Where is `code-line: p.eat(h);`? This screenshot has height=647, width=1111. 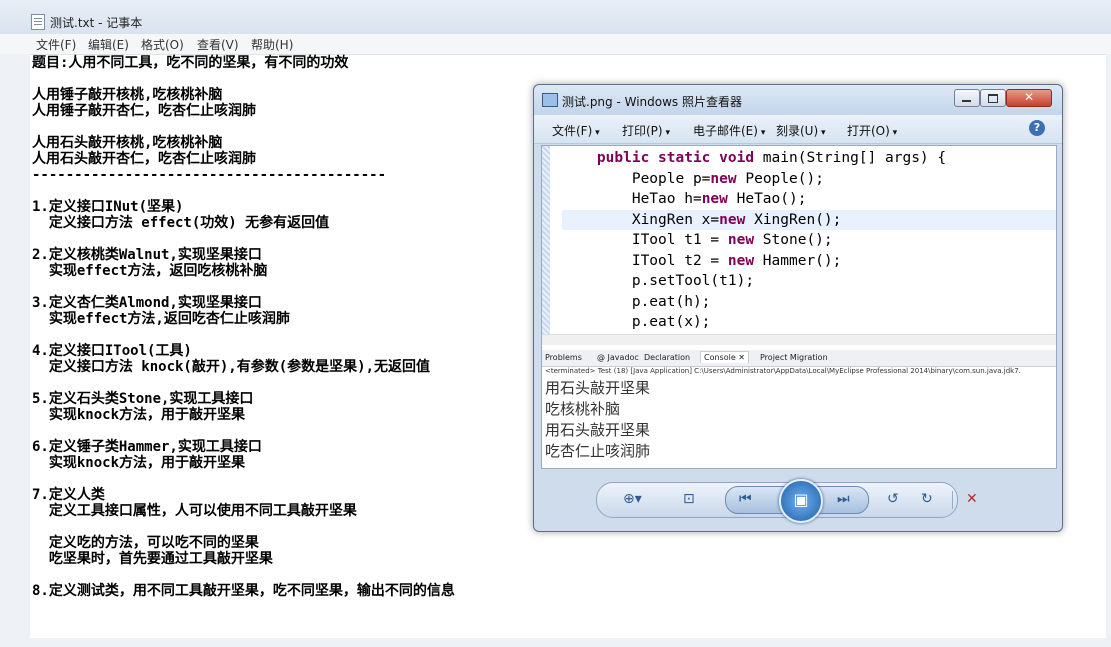
code-line: p.eat(h); is located at coordinates (671, 301).